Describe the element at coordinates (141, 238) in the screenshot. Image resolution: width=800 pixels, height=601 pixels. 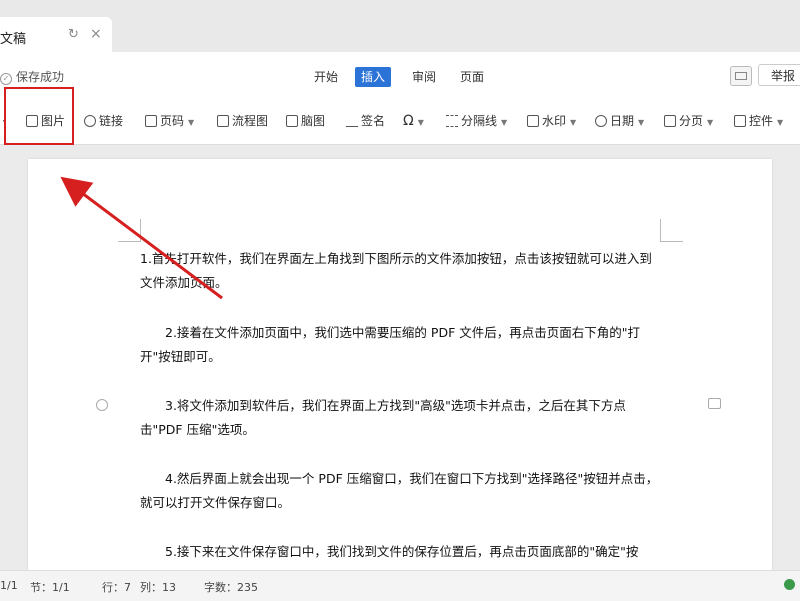
I see `annotation-arrow` at that location.